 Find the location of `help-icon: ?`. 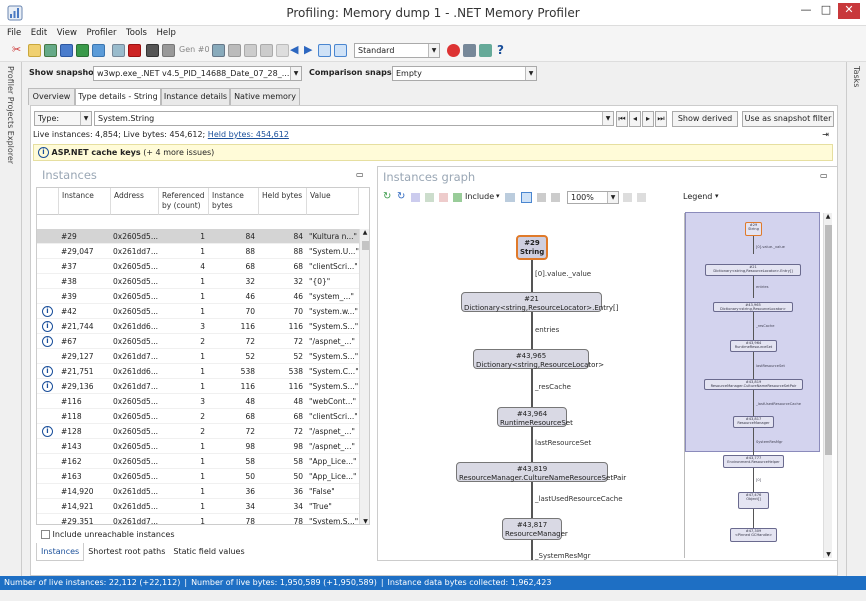

help-icon: ? is located at coordinates (500, 50).